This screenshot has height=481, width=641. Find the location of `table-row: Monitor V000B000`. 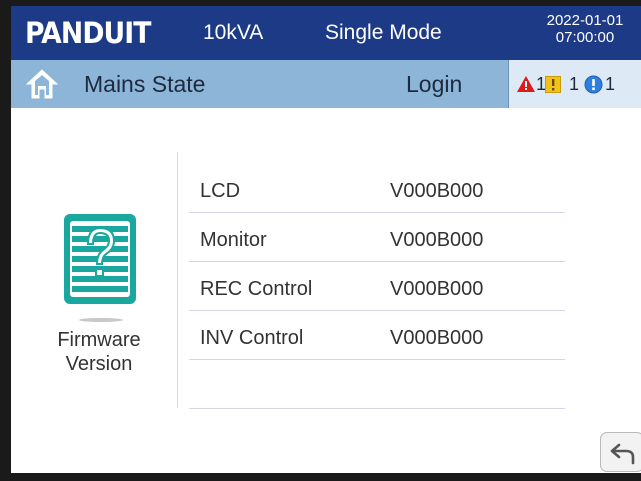

table-row: Monitor V000B000 is located at coordinates (377, 237).